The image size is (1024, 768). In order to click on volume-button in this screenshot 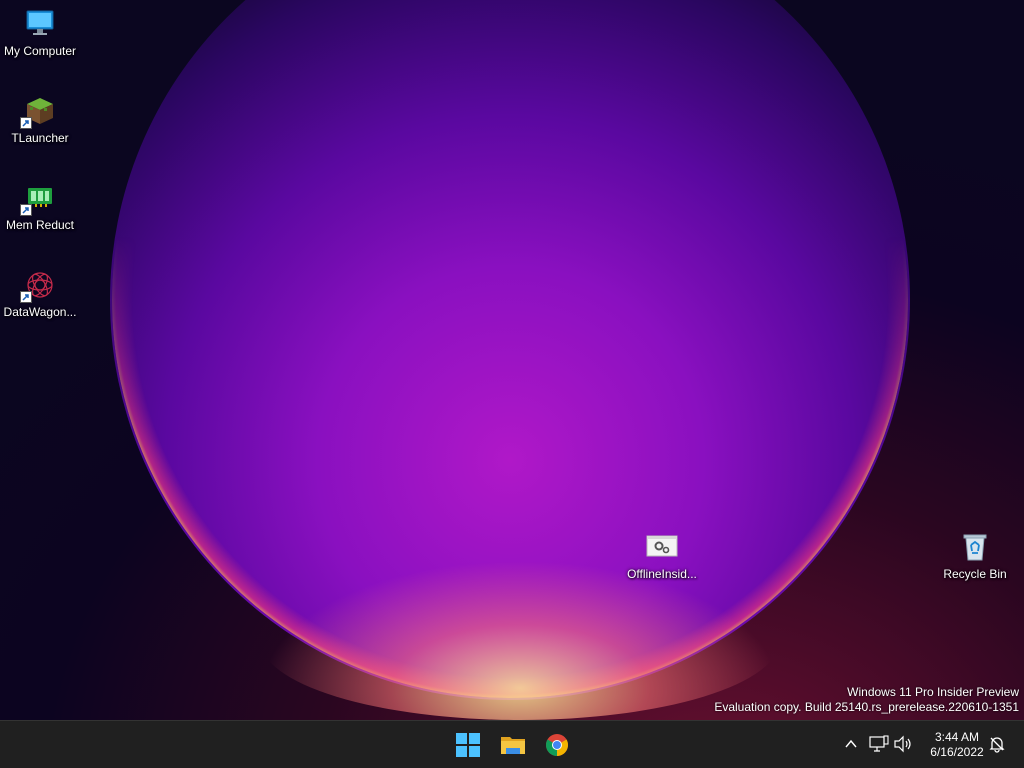, I will do `click(903, 744)`.